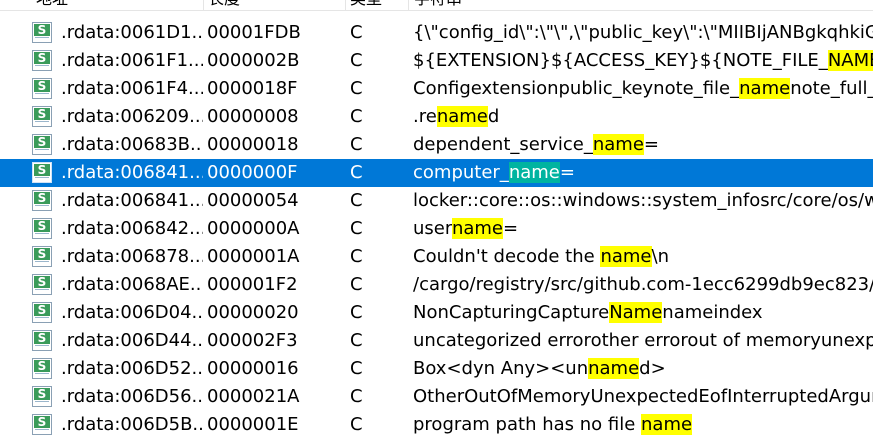 The width and height of the screenshot is (873, 443). What do you see at coordinates (514, 5) in the screenshot?
I see `column-string-header: 字符串` at bounding box center [514, 5].